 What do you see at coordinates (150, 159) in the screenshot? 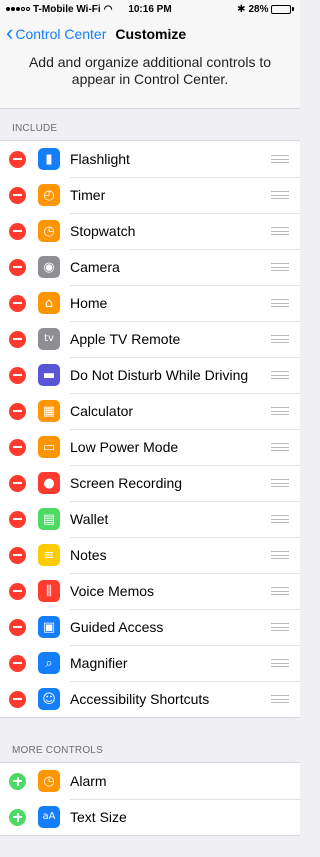
I see `list-item: ▮ Flashlight` at bounding box center [150, 159].